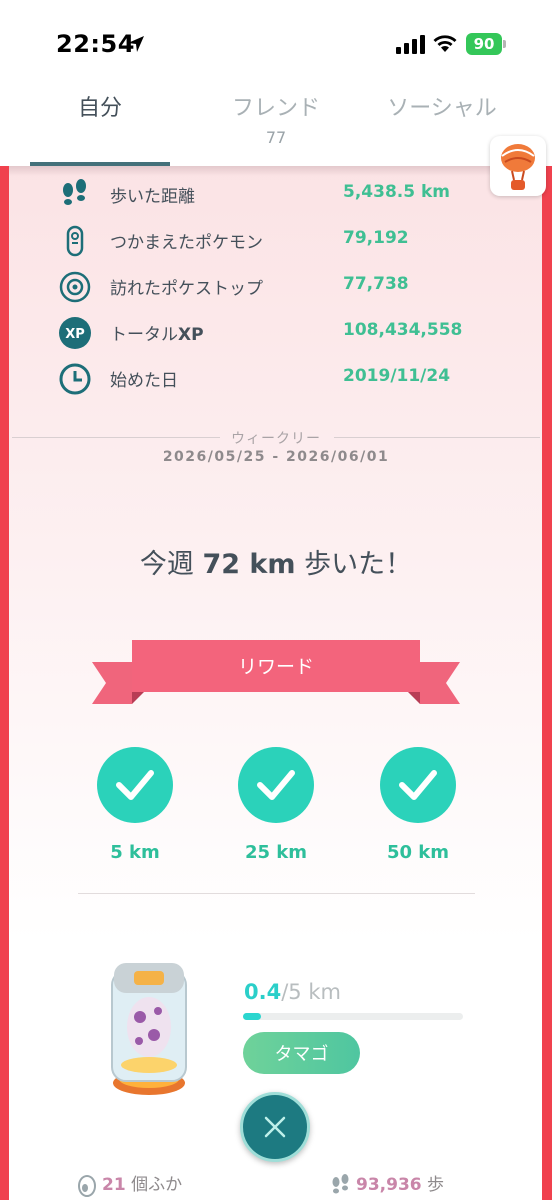 This screenshot has height=1200, width=552. I want to click on milestone-25km-label: 25 km, so click(276, 852).